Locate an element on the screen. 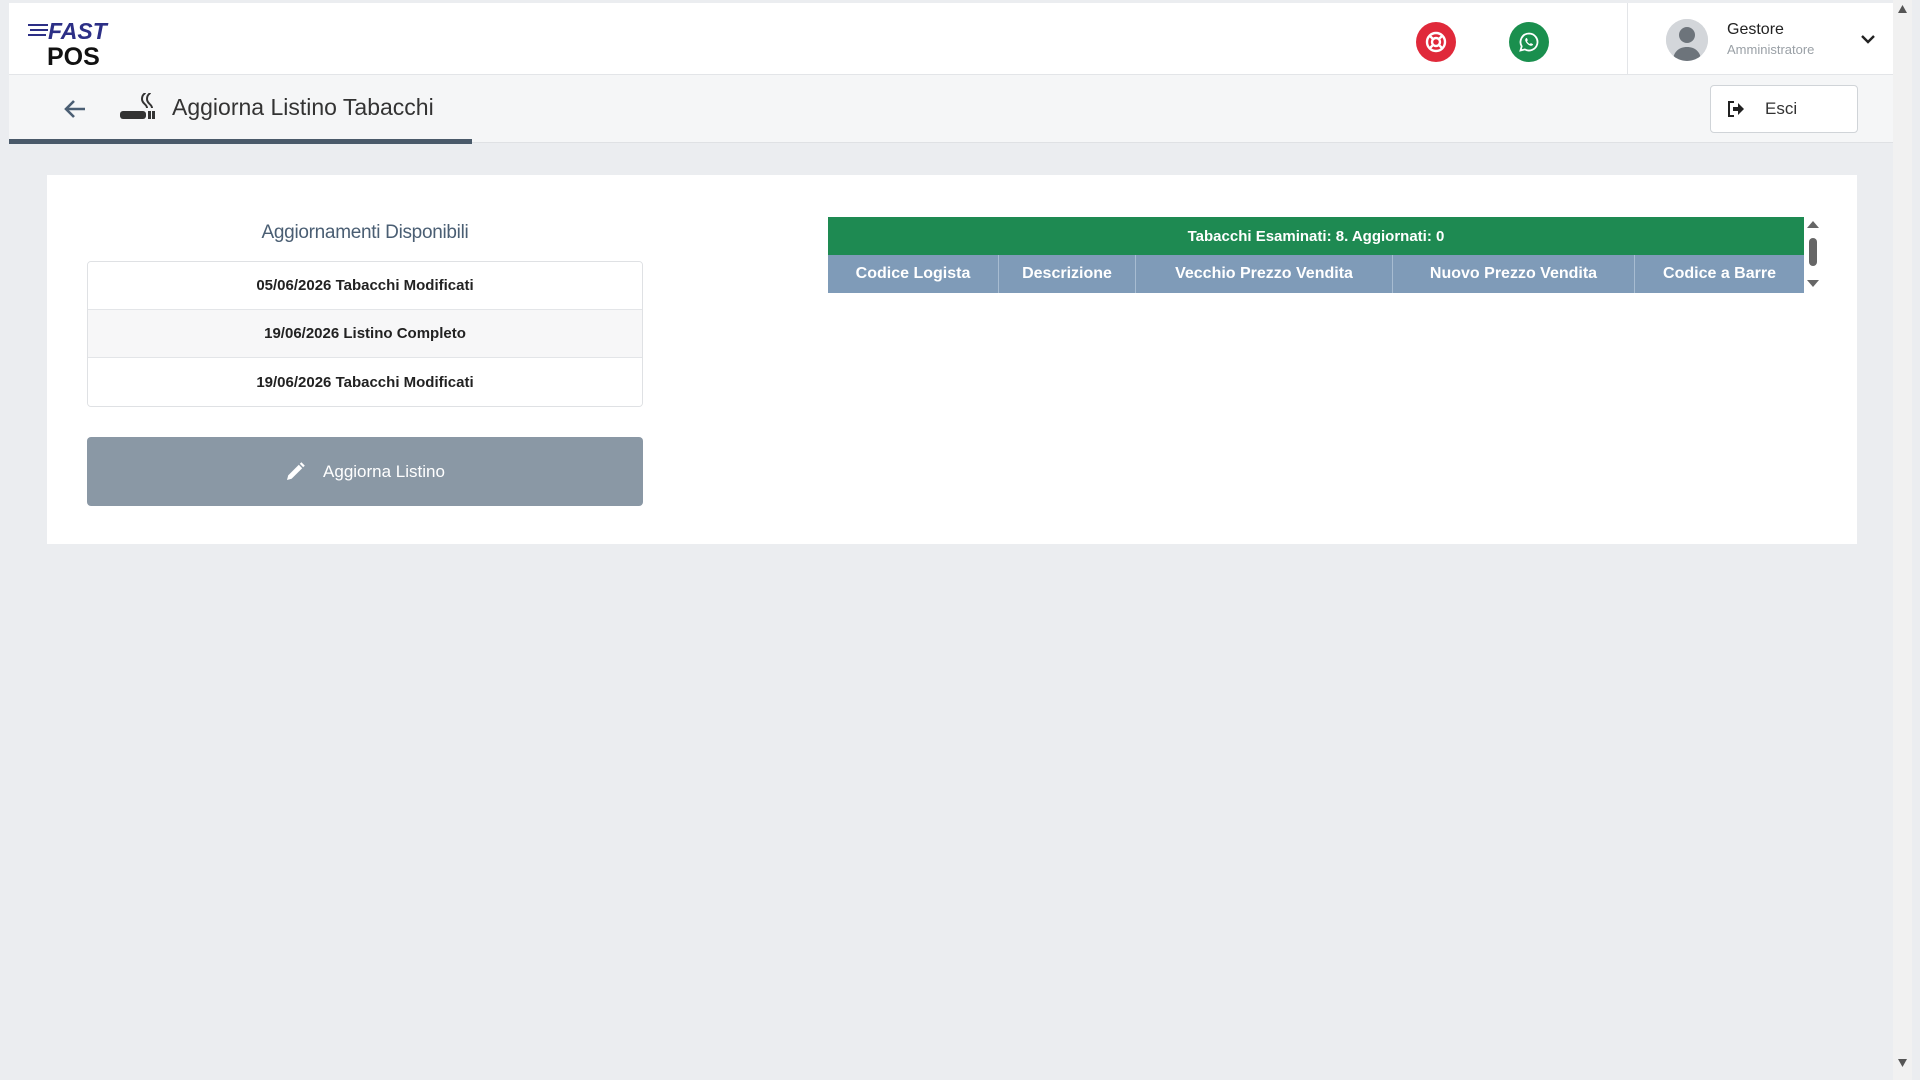 This screenshot has width=1920, height=1080. arrow-left-icon is located at coordinates (74, 109).